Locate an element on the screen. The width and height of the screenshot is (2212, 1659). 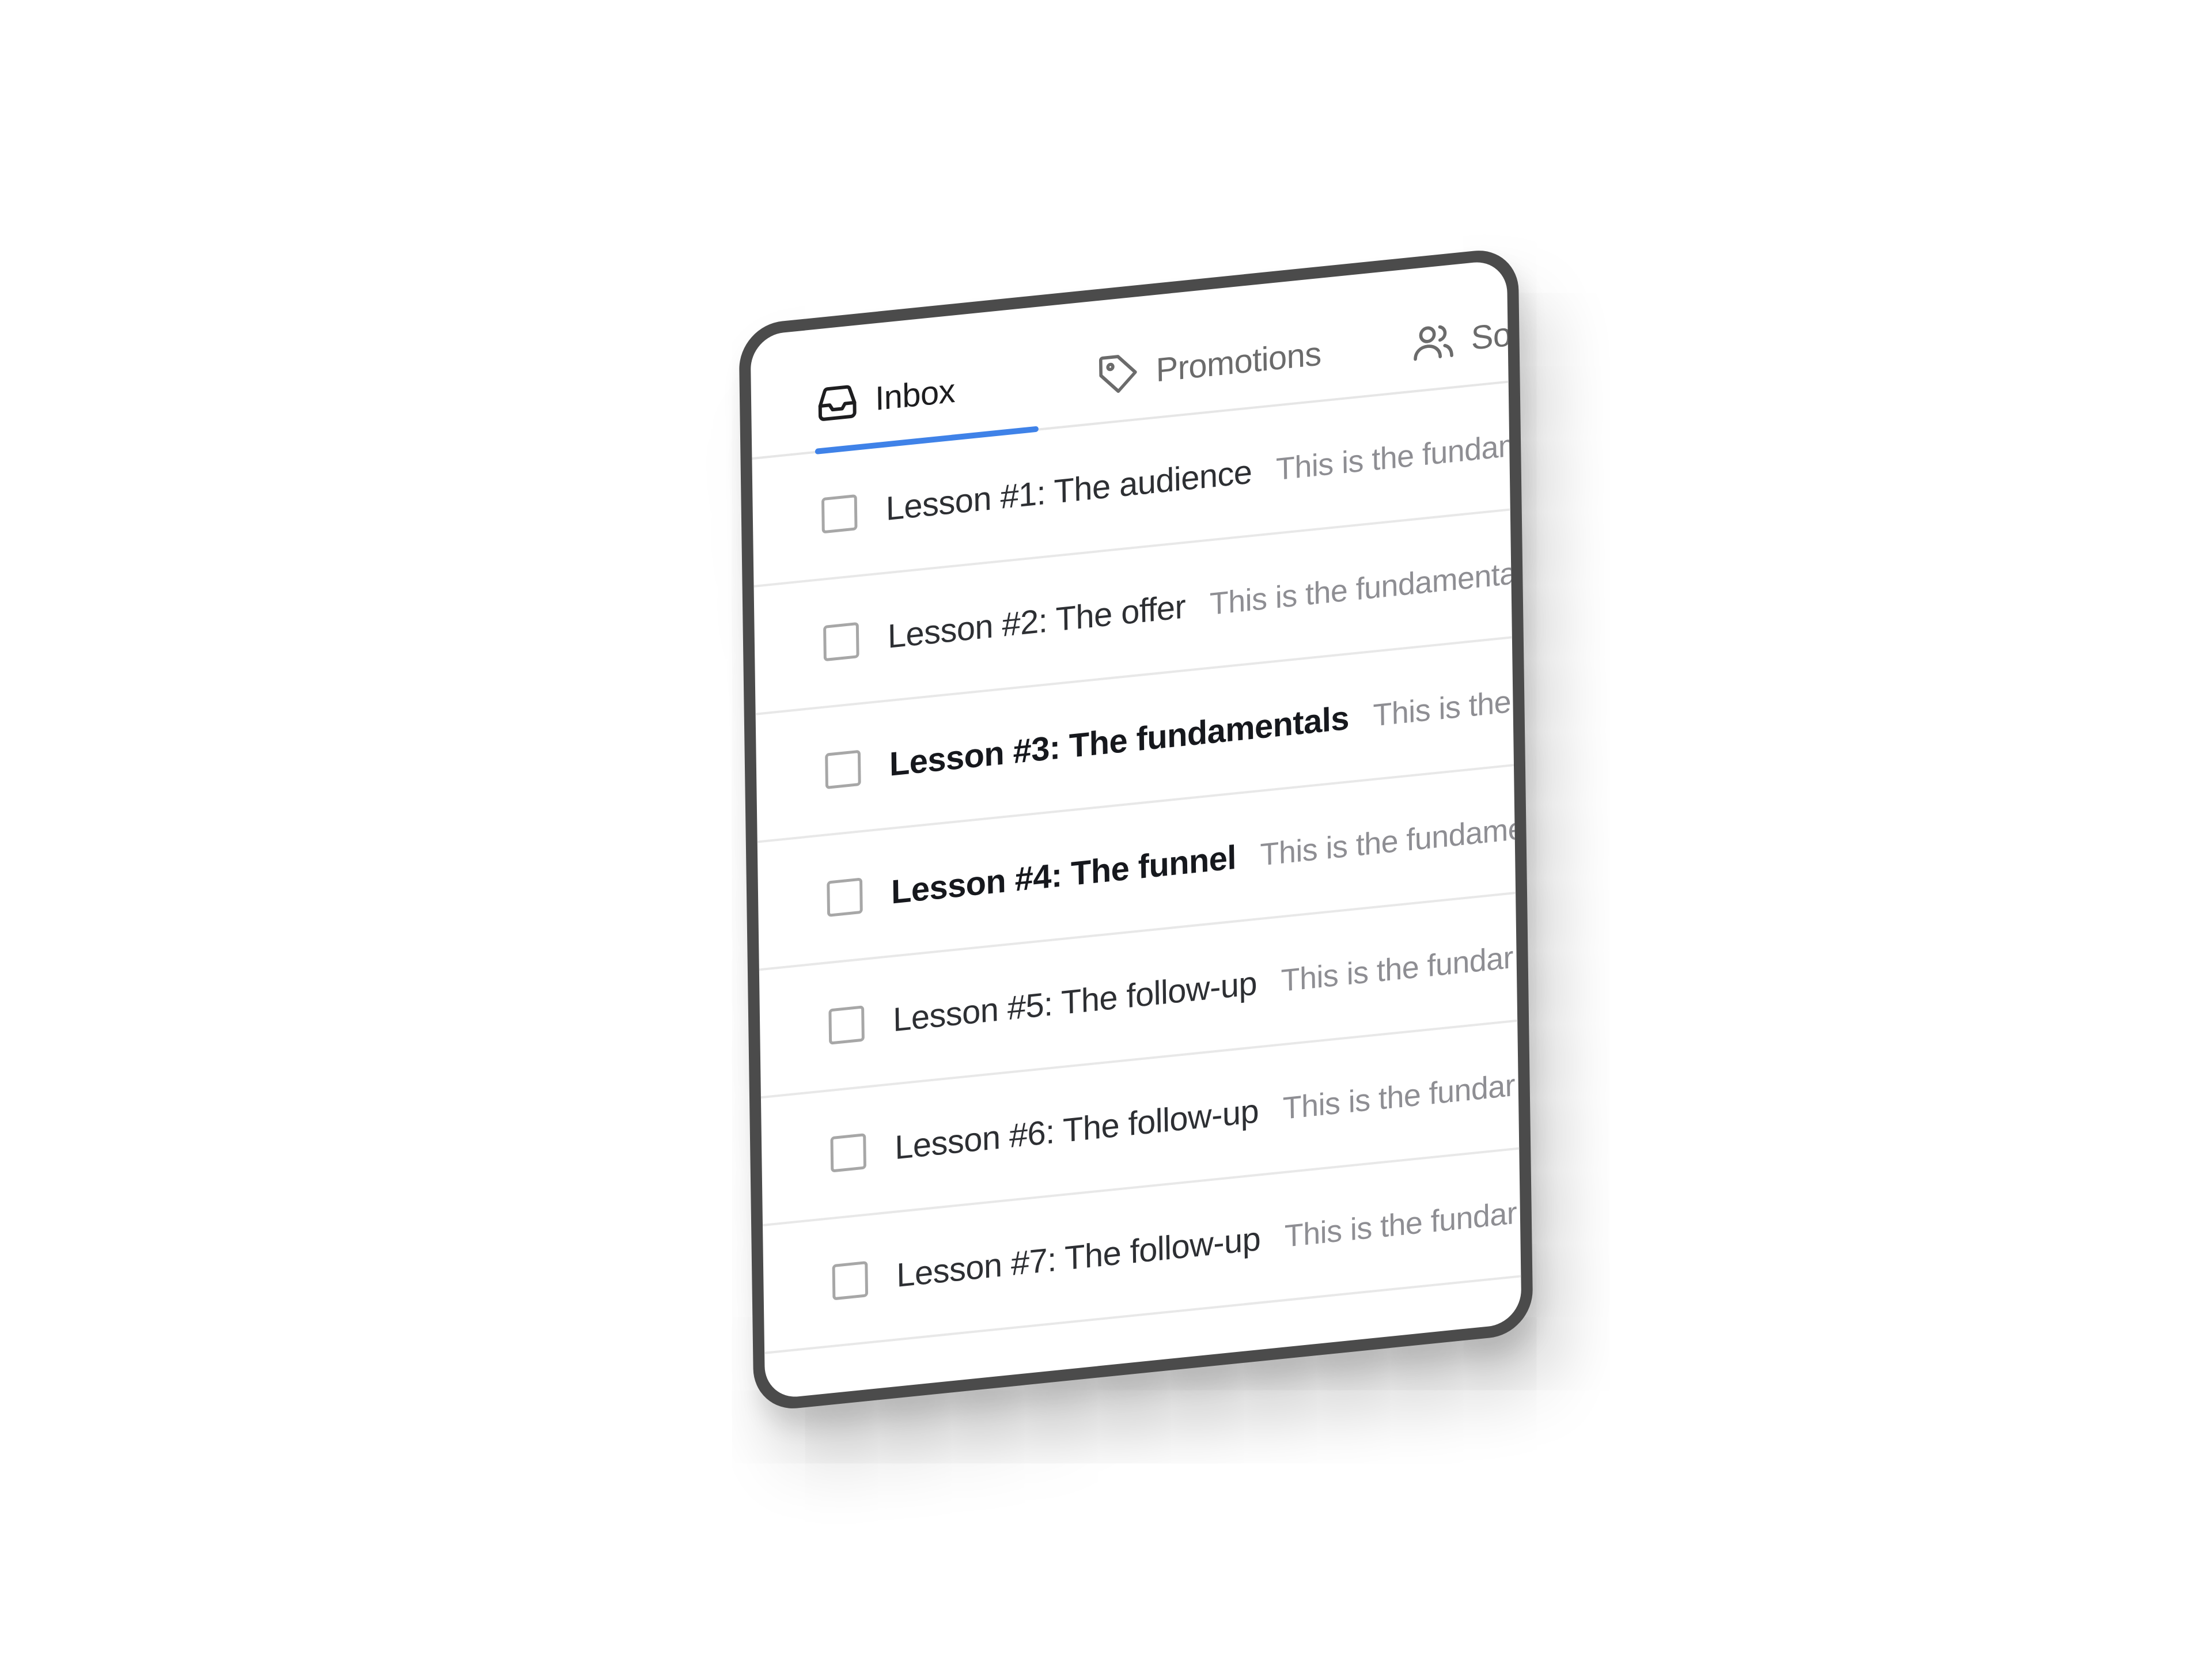
message-subject: Lesson #6: The follow-up is located at coordinates (1076, 1129).